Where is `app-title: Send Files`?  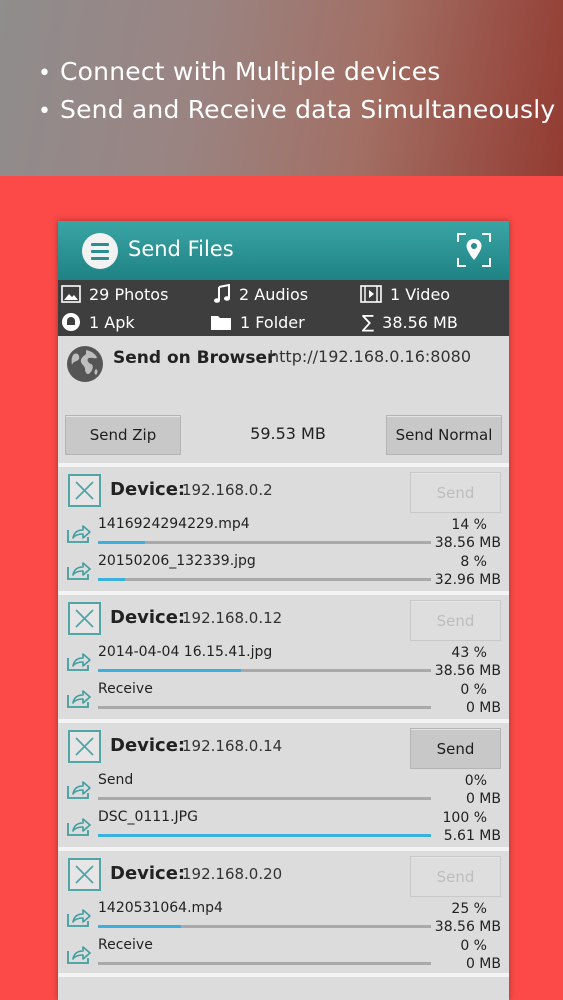
app-title: Send Files is located at coordinates (181, 249).